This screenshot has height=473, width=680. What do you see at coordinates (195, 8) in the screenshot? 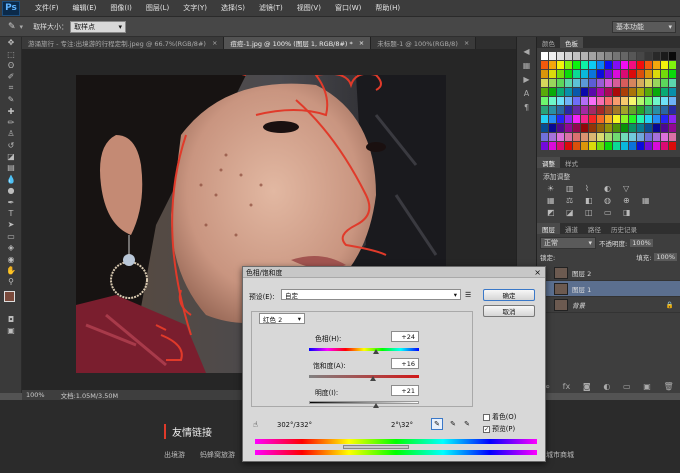
I see `menu-item: 文字(Y)` at bounding box center [195, 8].